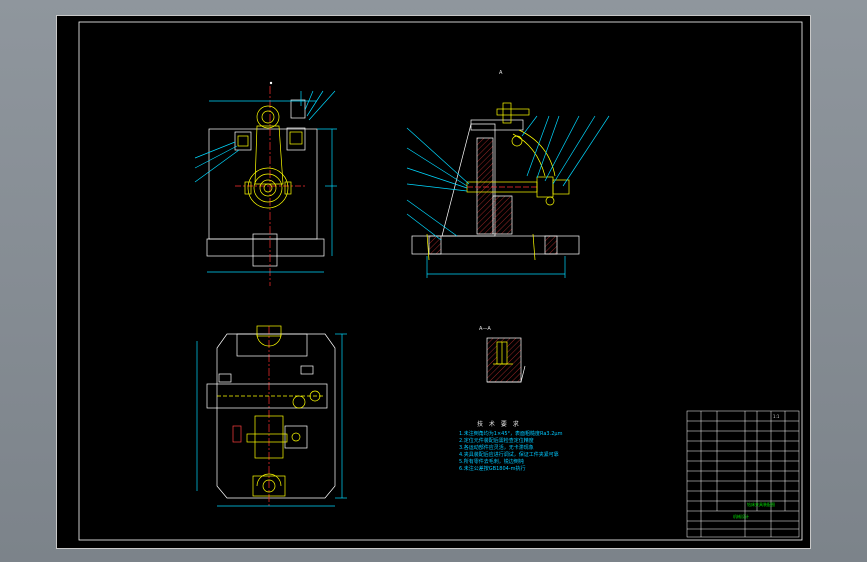  Describe the element at coordinates (485, 329) in the screenshot. I see `section-label: A—A` at that location.